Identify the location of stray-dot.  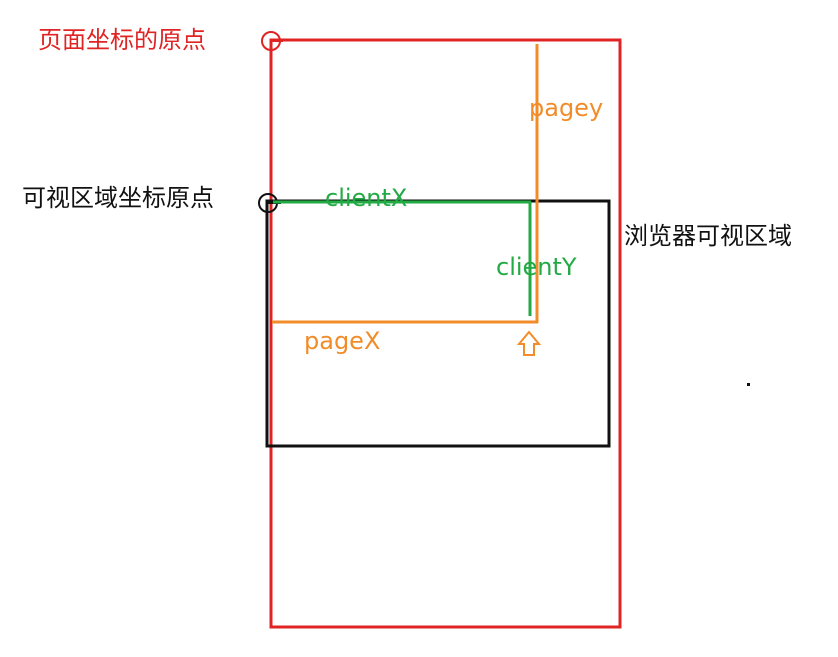
(748, 384).